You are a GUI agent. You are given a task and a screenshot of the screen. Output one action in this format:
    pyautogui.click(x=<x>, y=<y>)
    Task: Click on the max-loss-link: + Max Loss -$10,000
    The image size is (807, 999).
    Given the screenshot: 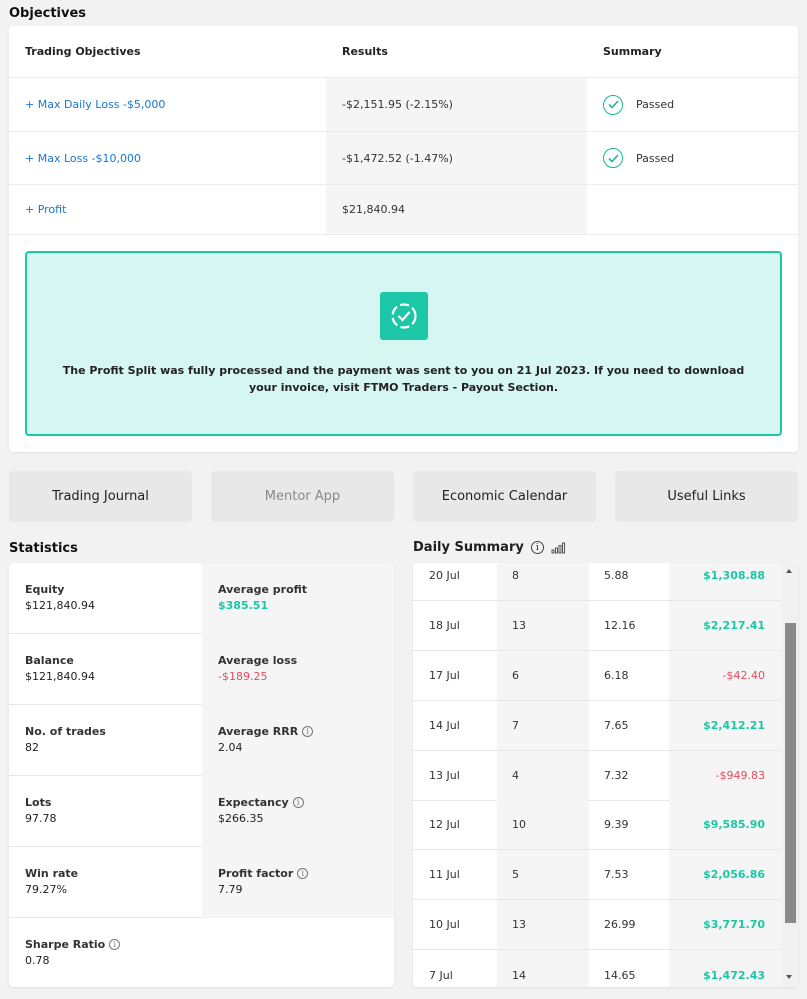 What is the action you would take?
    pyautogui.click(x=83, y=158)
    